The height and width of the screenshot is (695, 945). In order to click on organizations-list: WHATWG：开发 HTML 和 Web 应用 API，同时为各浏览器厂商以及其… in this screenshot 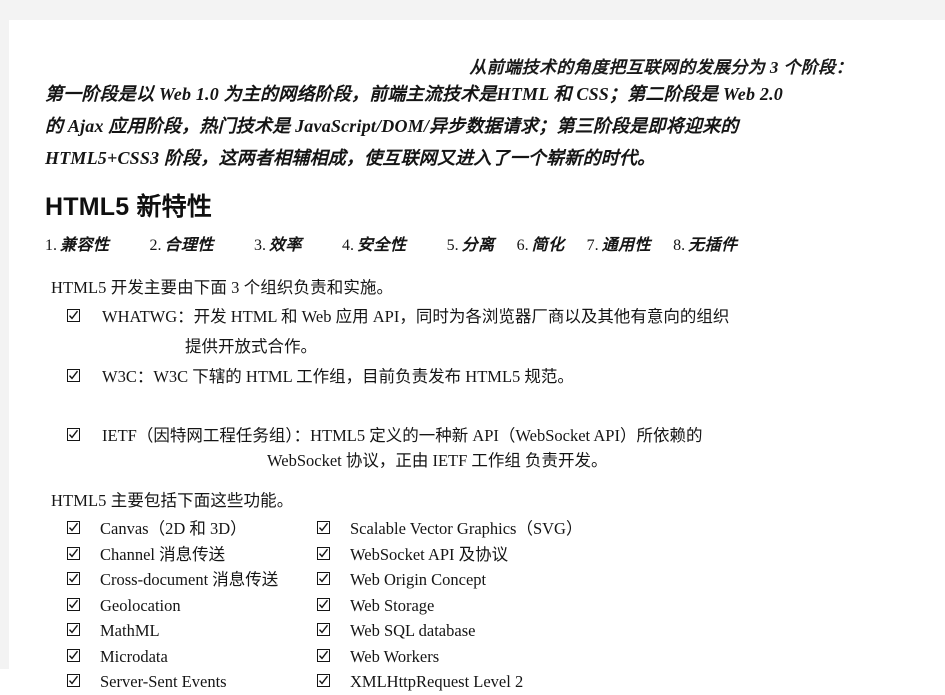, I will do `click(477, 346)`.